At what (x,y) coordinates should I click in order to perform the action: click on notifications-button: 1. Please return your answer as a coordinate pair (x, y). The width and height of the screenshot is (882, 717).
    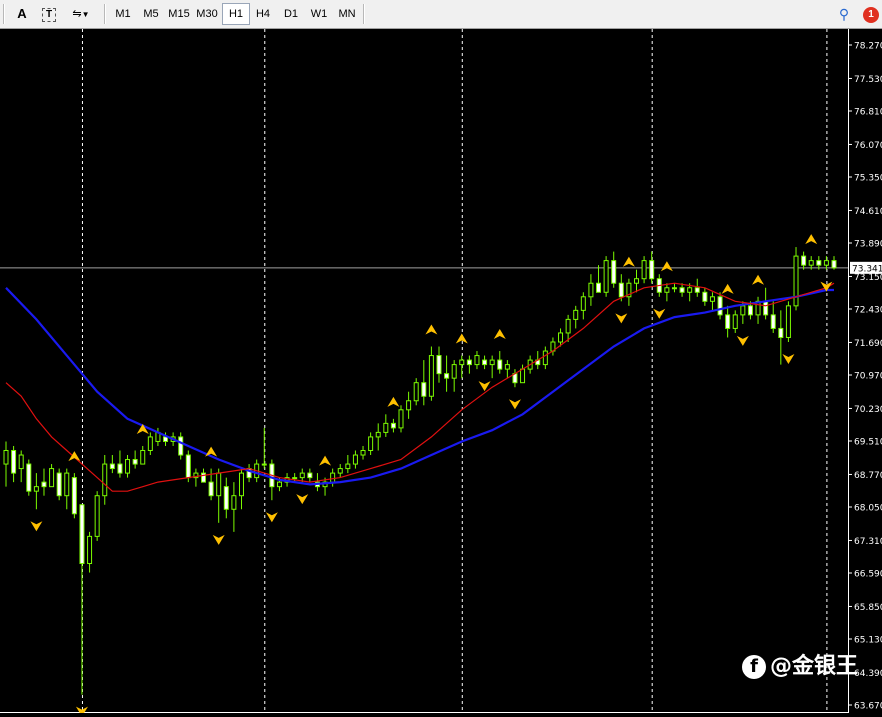
    Looking at the image, I should click on (871, 14).